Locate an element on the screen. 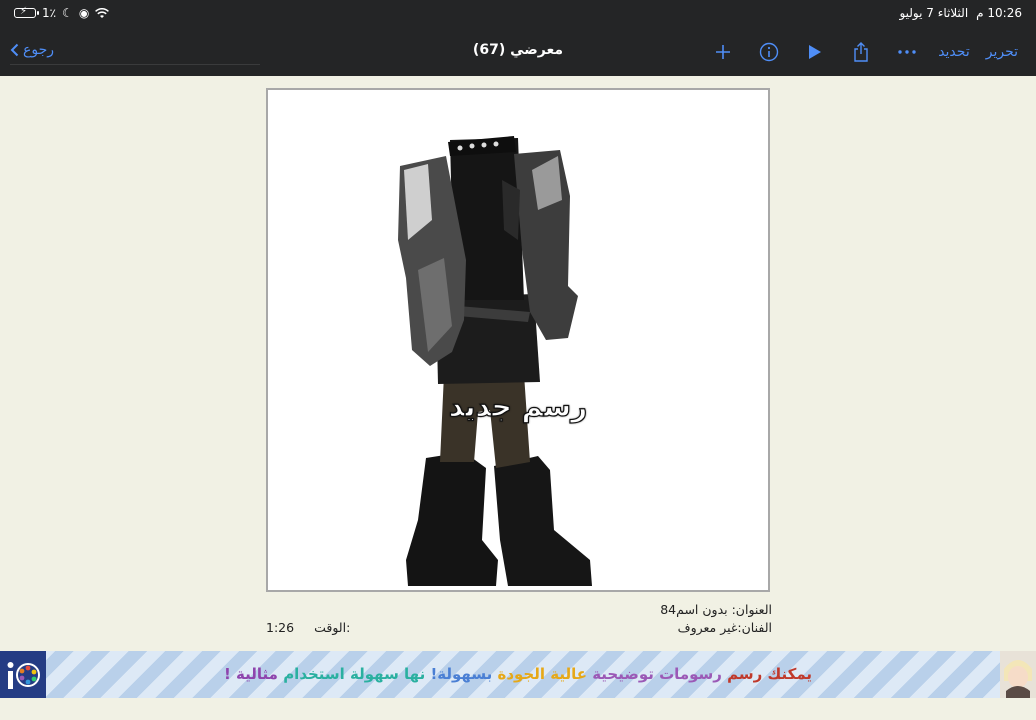 This screenshot has width=1036, height=720. share-button is located at coordinates (861, 52).